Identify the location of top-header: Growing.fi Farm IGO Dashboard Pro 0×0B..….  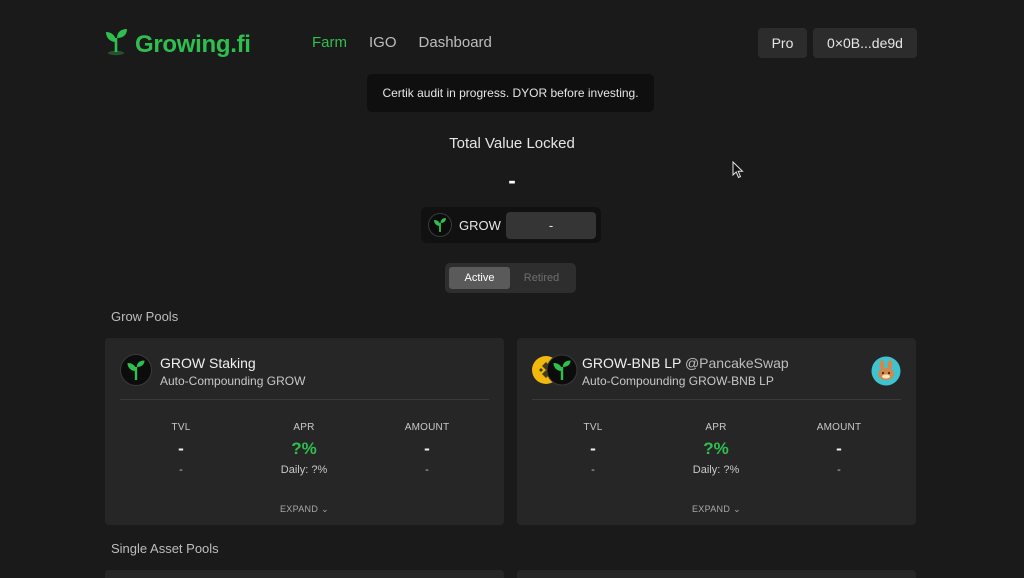
(511, 43).